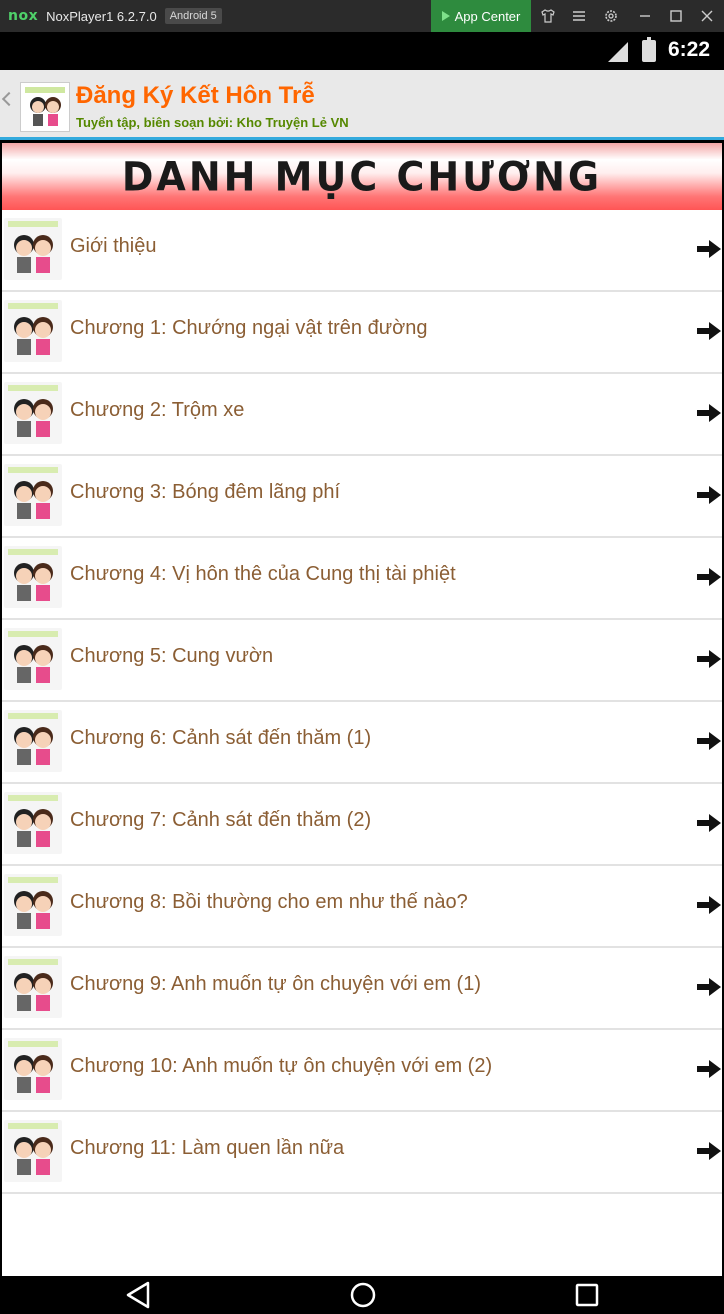  What do you see at coordinates (579, 16) in the screenshot?
I see `menu-icon` at bounding box center [579, 16].